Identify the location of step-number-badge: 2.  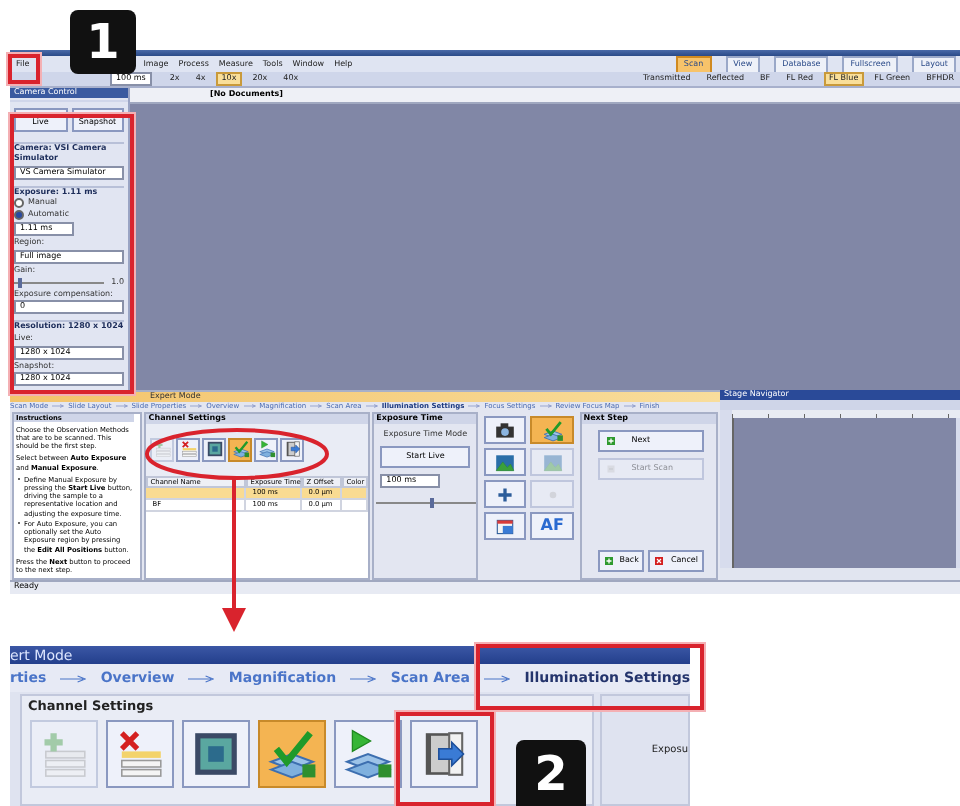
(551, 773).